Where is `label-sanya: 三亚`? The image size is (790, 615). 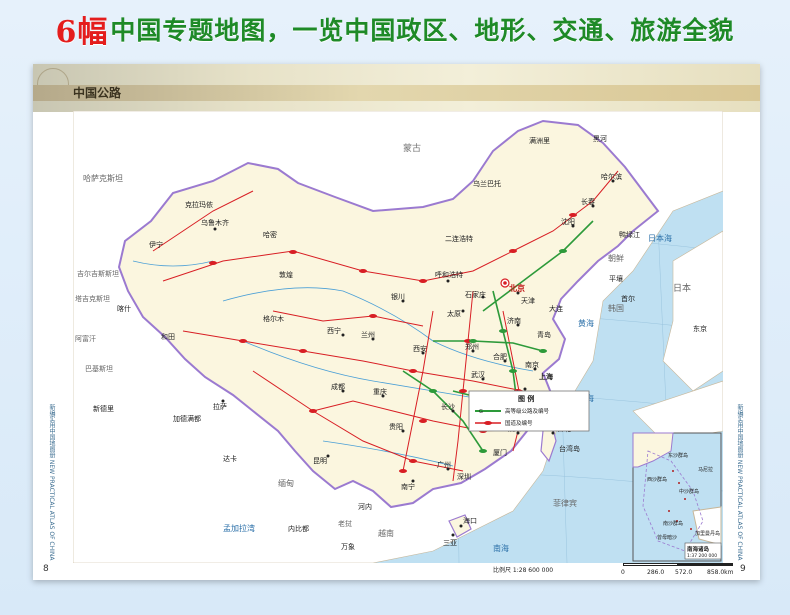 label-sanya: 三亚 is located at coordinates (450, 543).